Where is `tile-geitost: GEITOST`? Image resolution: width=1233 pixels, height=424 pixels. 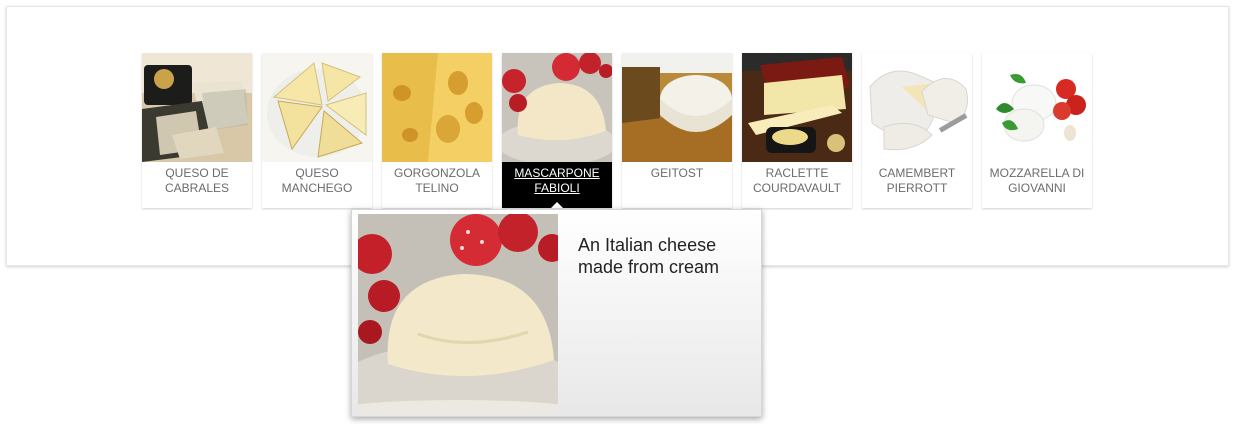 tile-geitost: GEITOST is located at coordinates (677, 130).